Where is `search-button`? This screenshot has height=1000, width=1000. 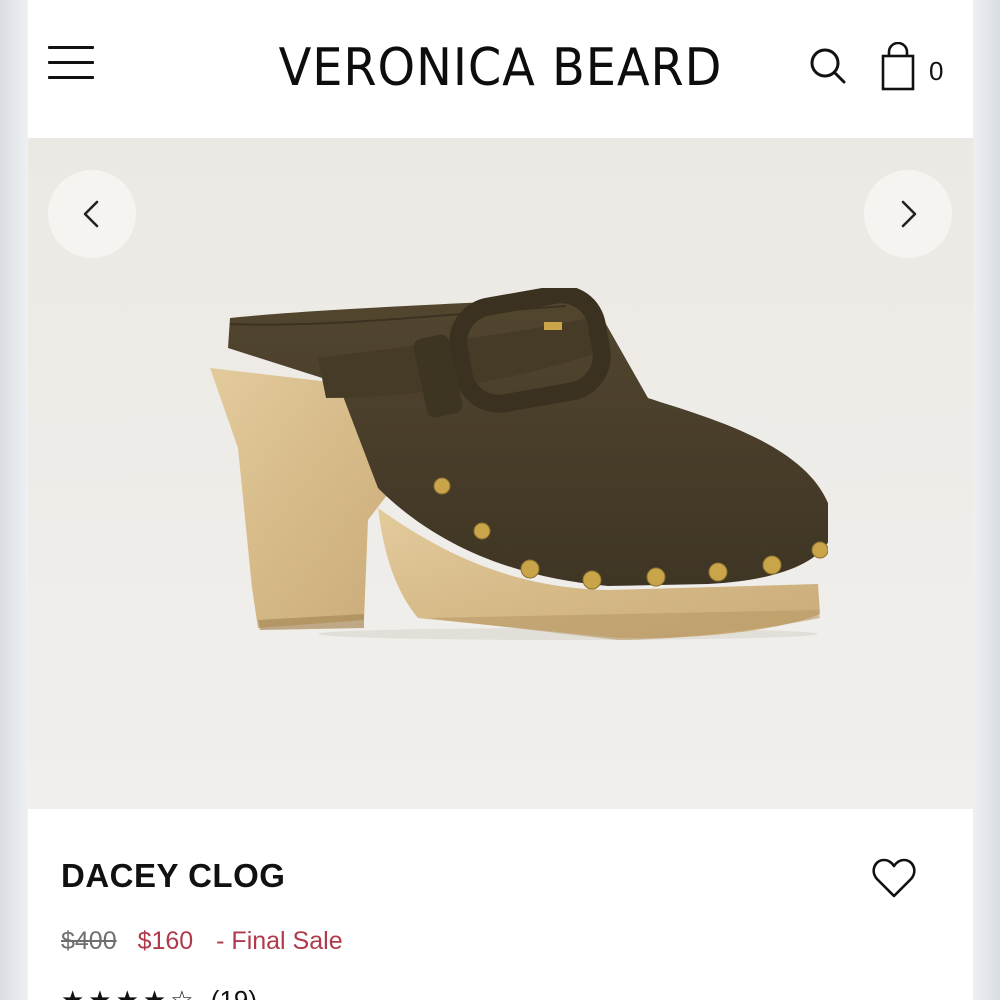
search-button is located at coordinates (828, 66).